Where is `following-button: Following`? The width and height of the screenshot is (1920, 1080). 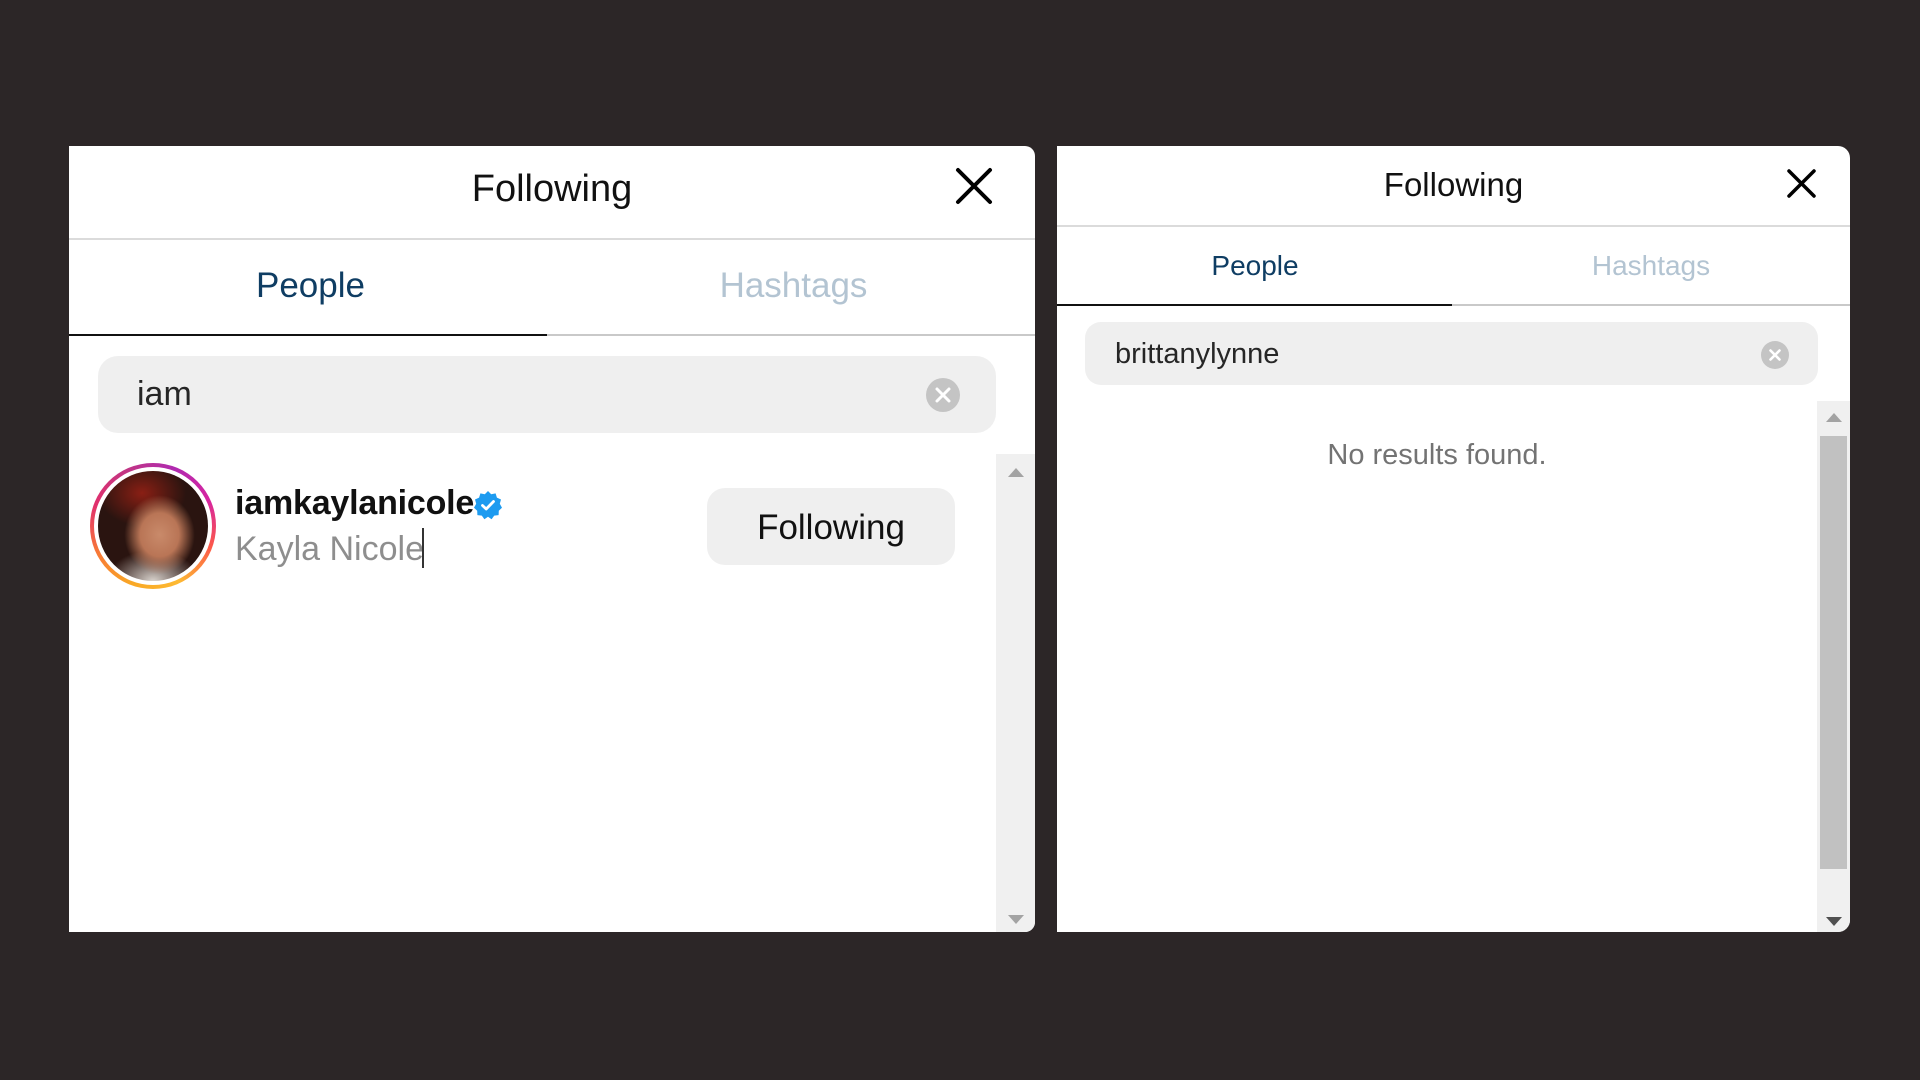 following-button: Following is located at coordinates (831, 526).